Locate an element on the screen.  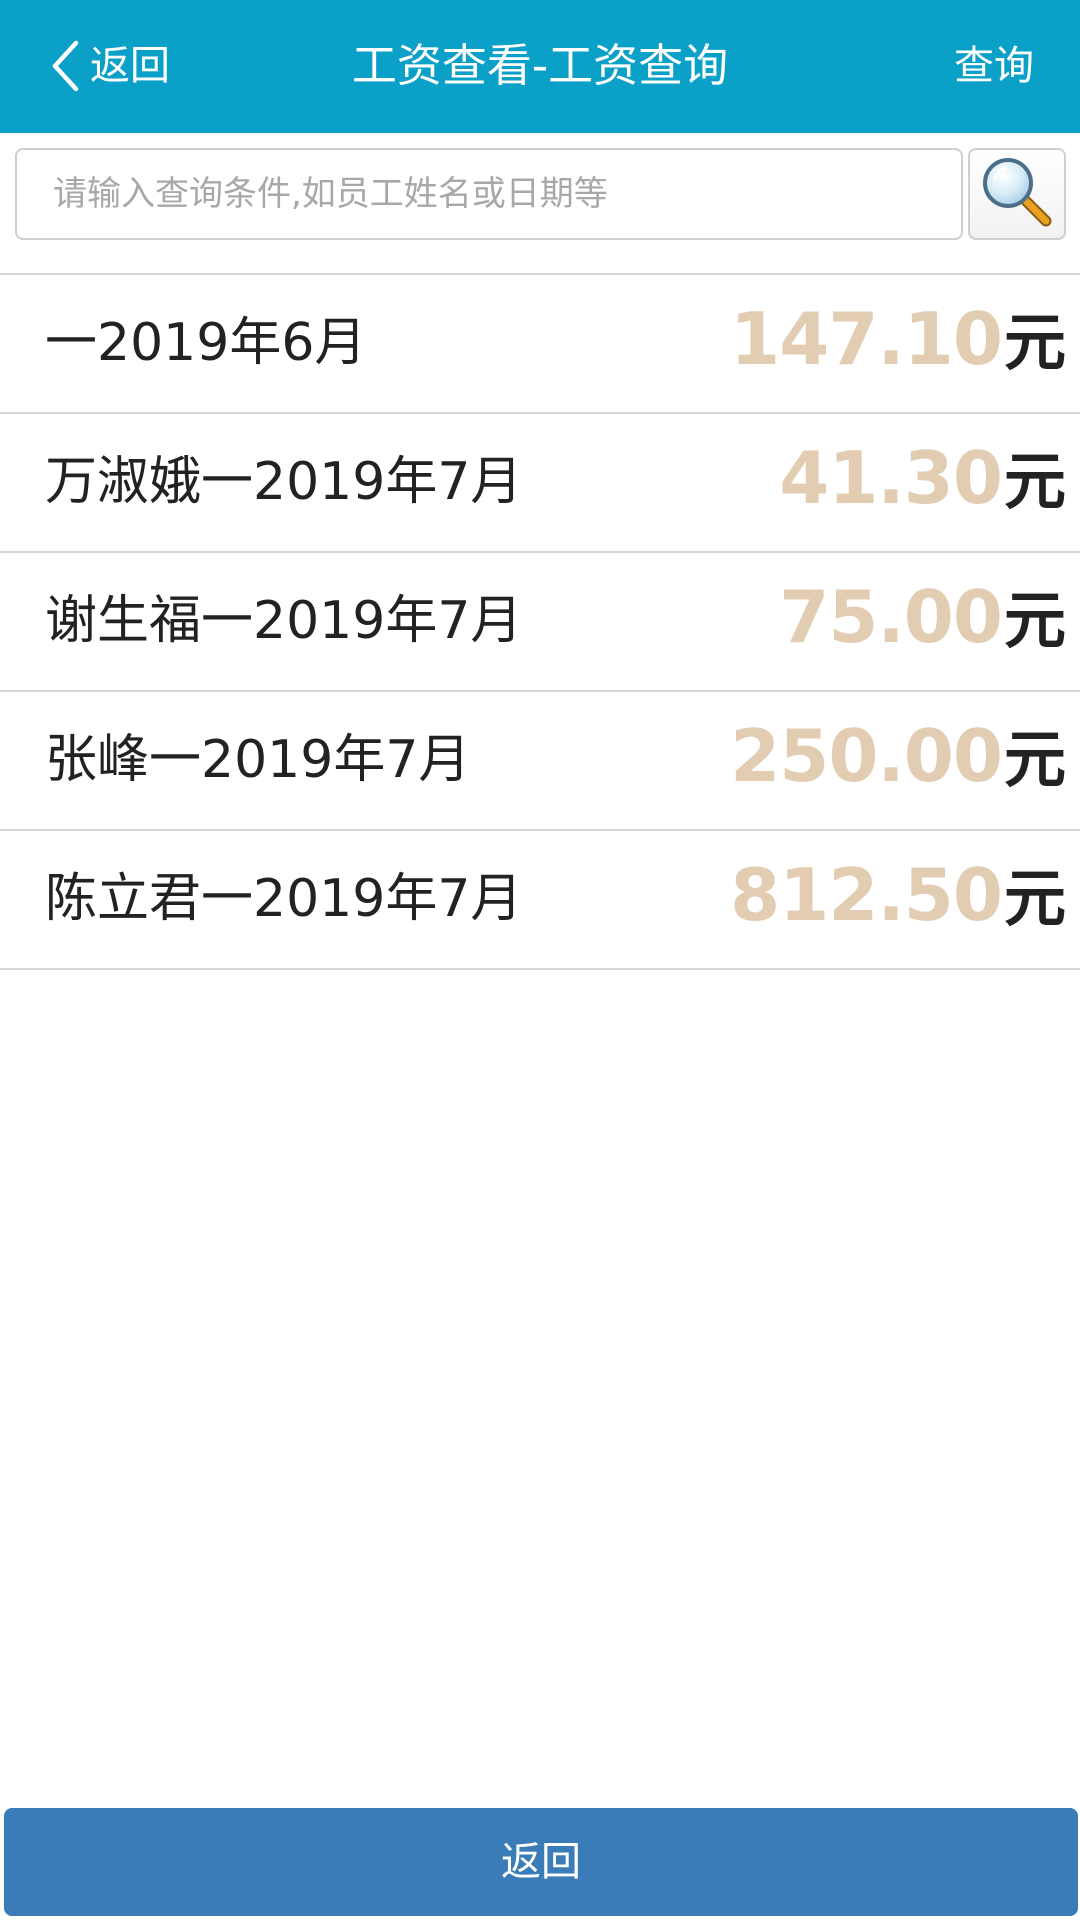
amount-value: 250.00 is located at coordinates (866, 756).